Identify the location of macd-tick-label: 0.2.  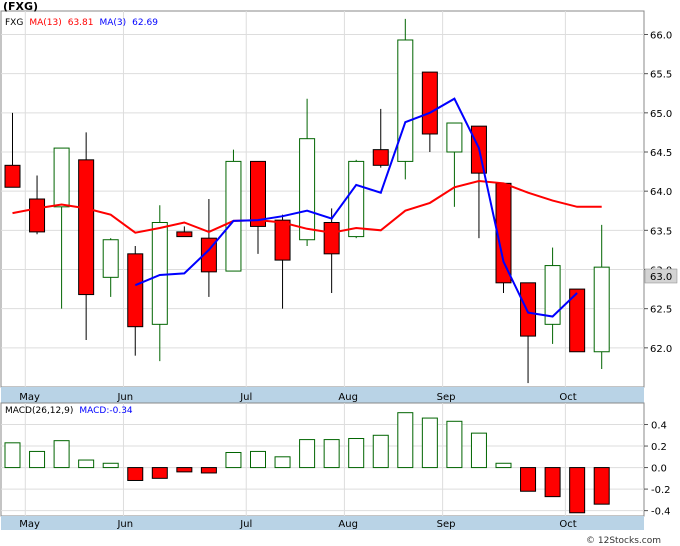
(659, 447).